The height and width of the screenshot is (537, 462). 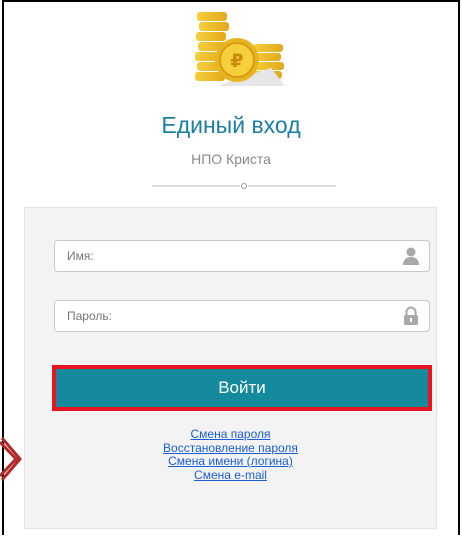 What do you see at coordinates (231, 159) in the screenshot?
I see `organization-name: НПО Криста` at bounding box center [231, 159].